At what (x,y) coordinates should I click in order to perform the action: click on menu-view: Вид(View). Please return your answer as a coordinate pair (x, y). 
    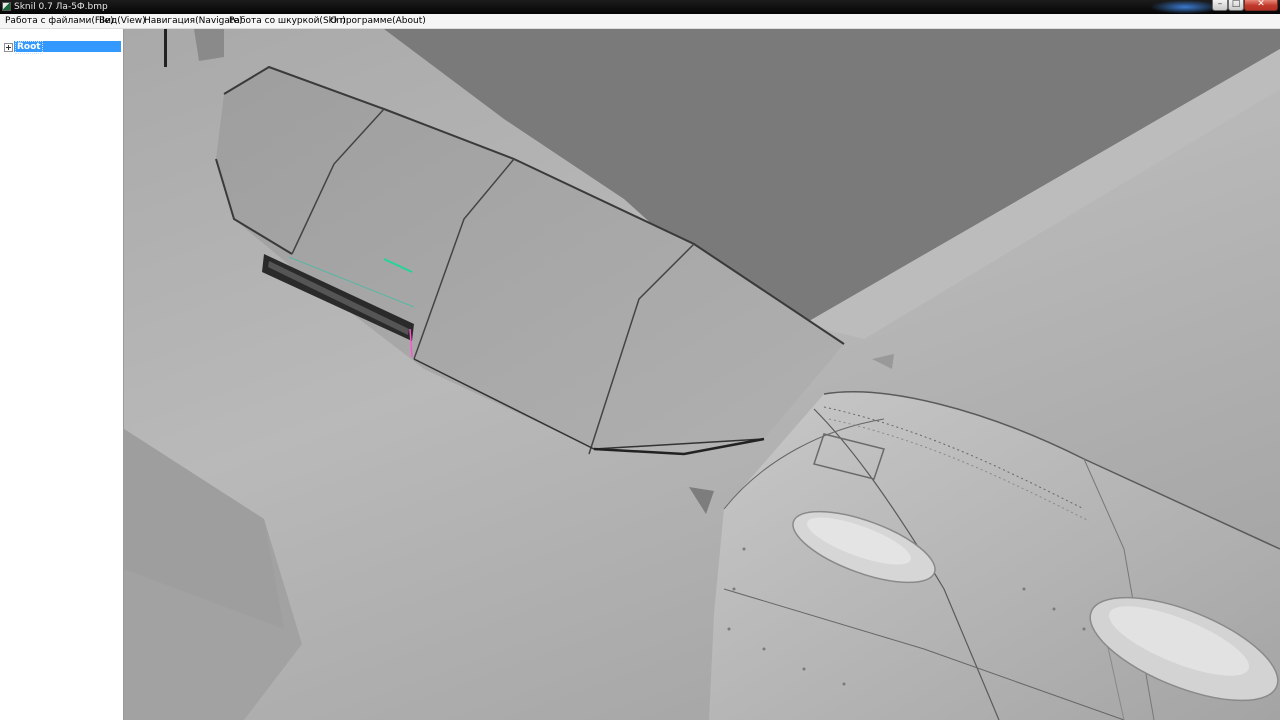
    Looking at the image, I should click on (122, 21).